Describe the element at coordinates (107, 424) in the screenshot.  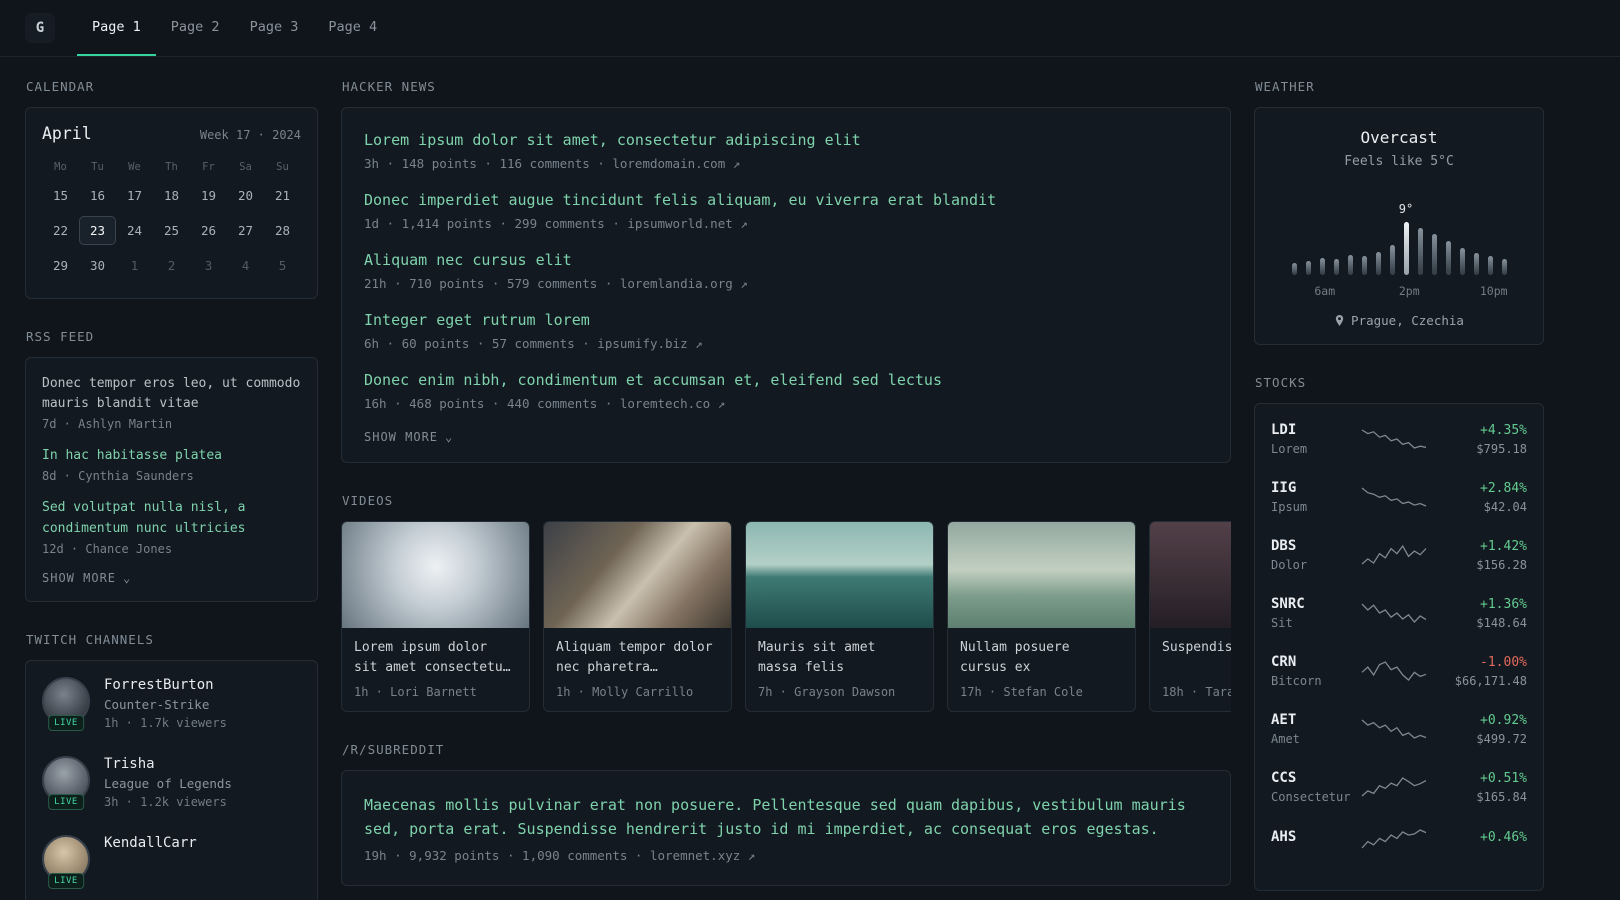
I see `rss-item-meta: 7d · Ashlyn Martin` at that location.